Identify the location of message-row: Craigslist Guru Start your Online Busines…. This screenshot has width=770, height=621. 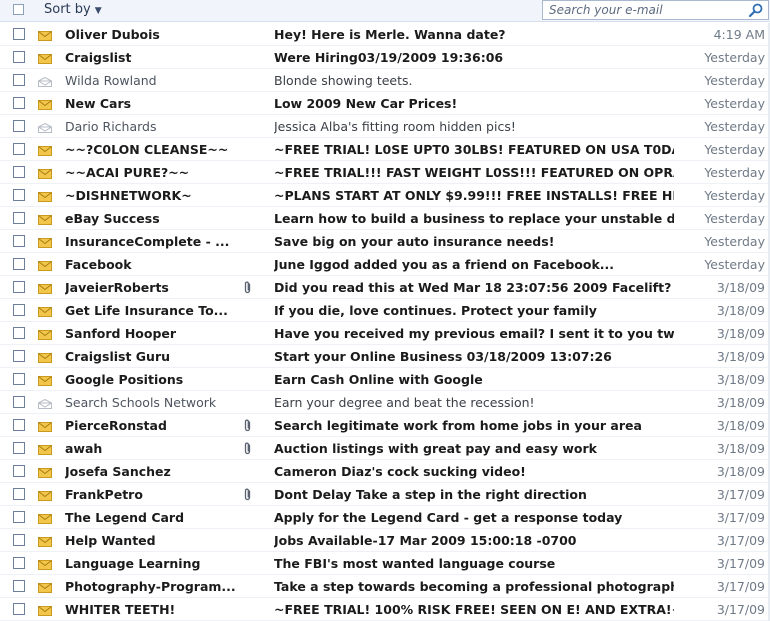
(385, 356).